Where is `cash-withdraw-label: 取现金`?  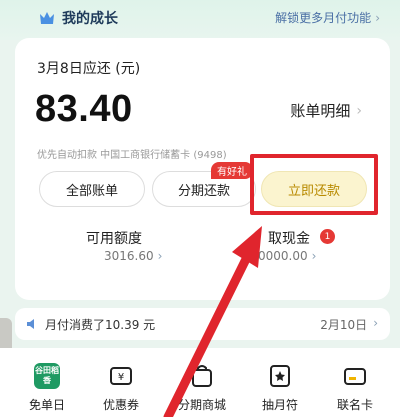 cash-withdraw-label: 取现金 is located at coordinates (289, 239).